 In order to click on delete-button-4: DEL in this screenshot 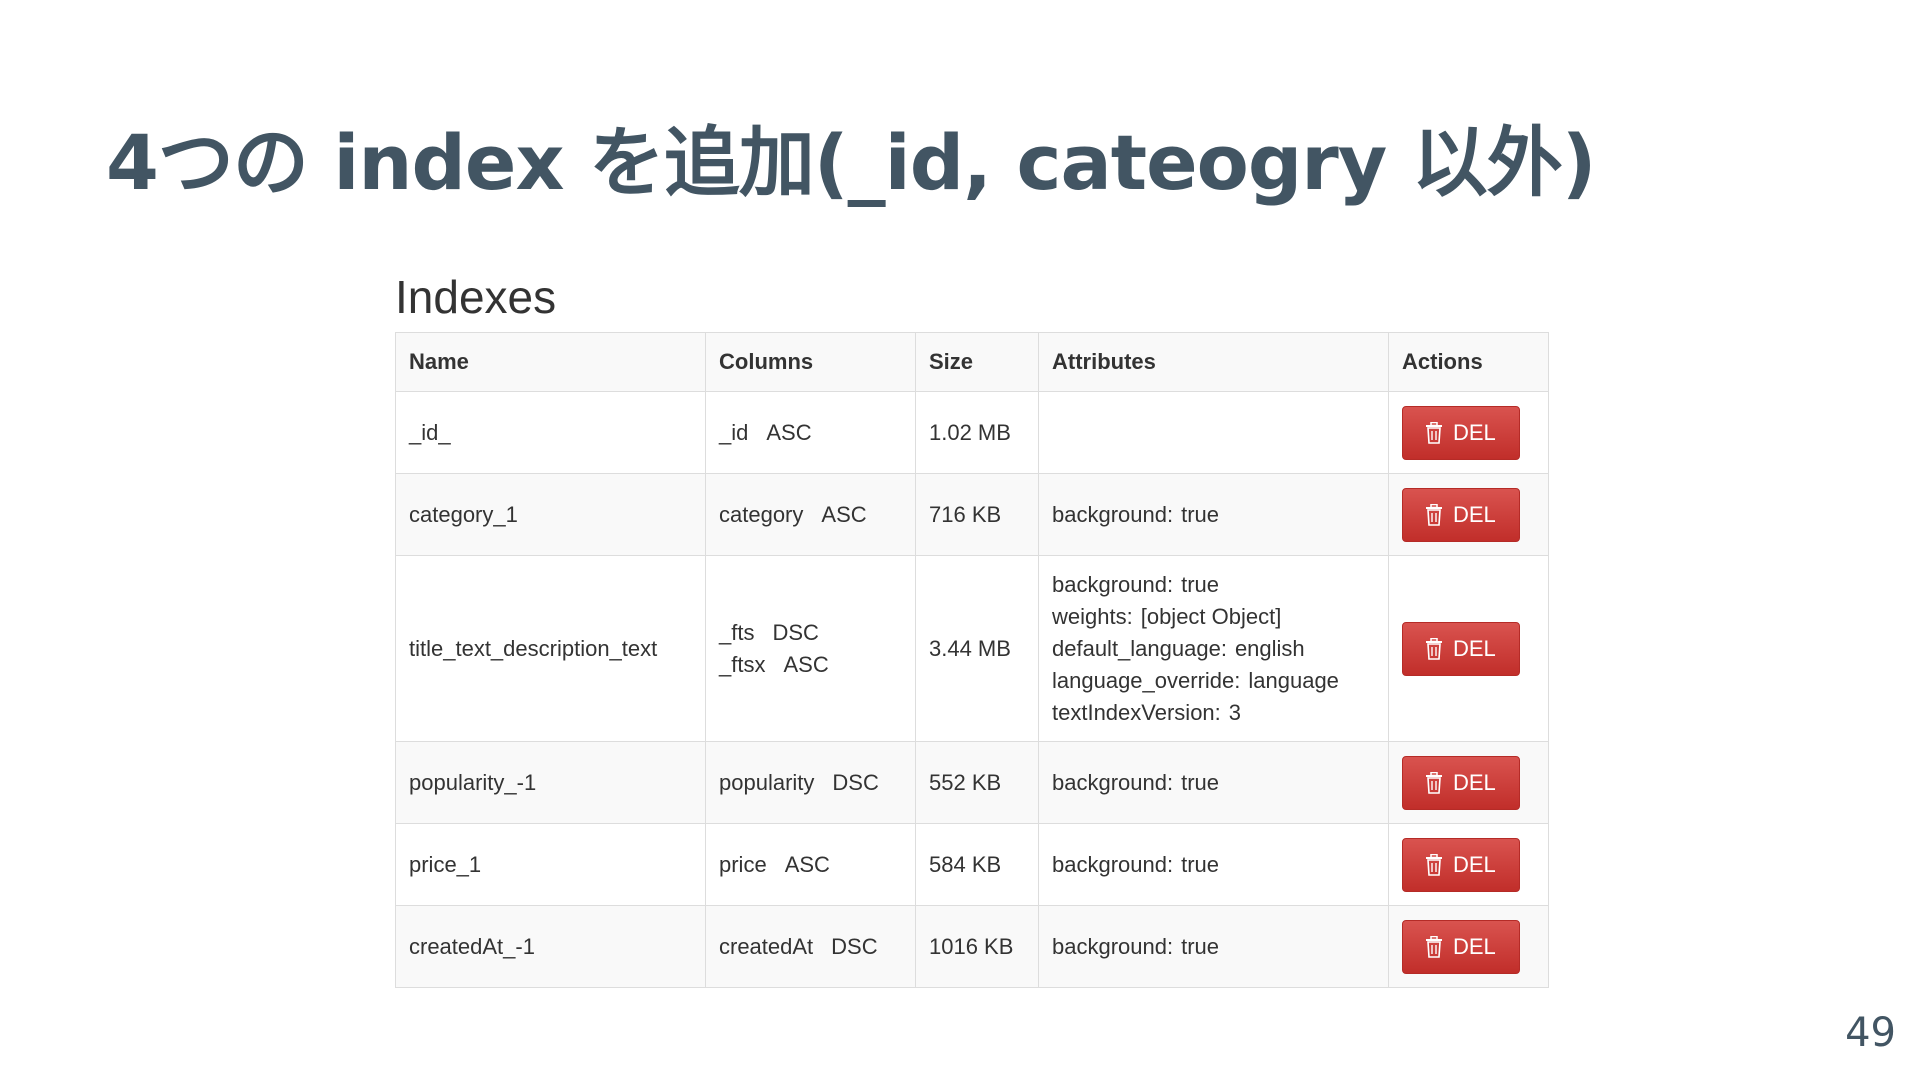, I will do `click(1461, 782)`.